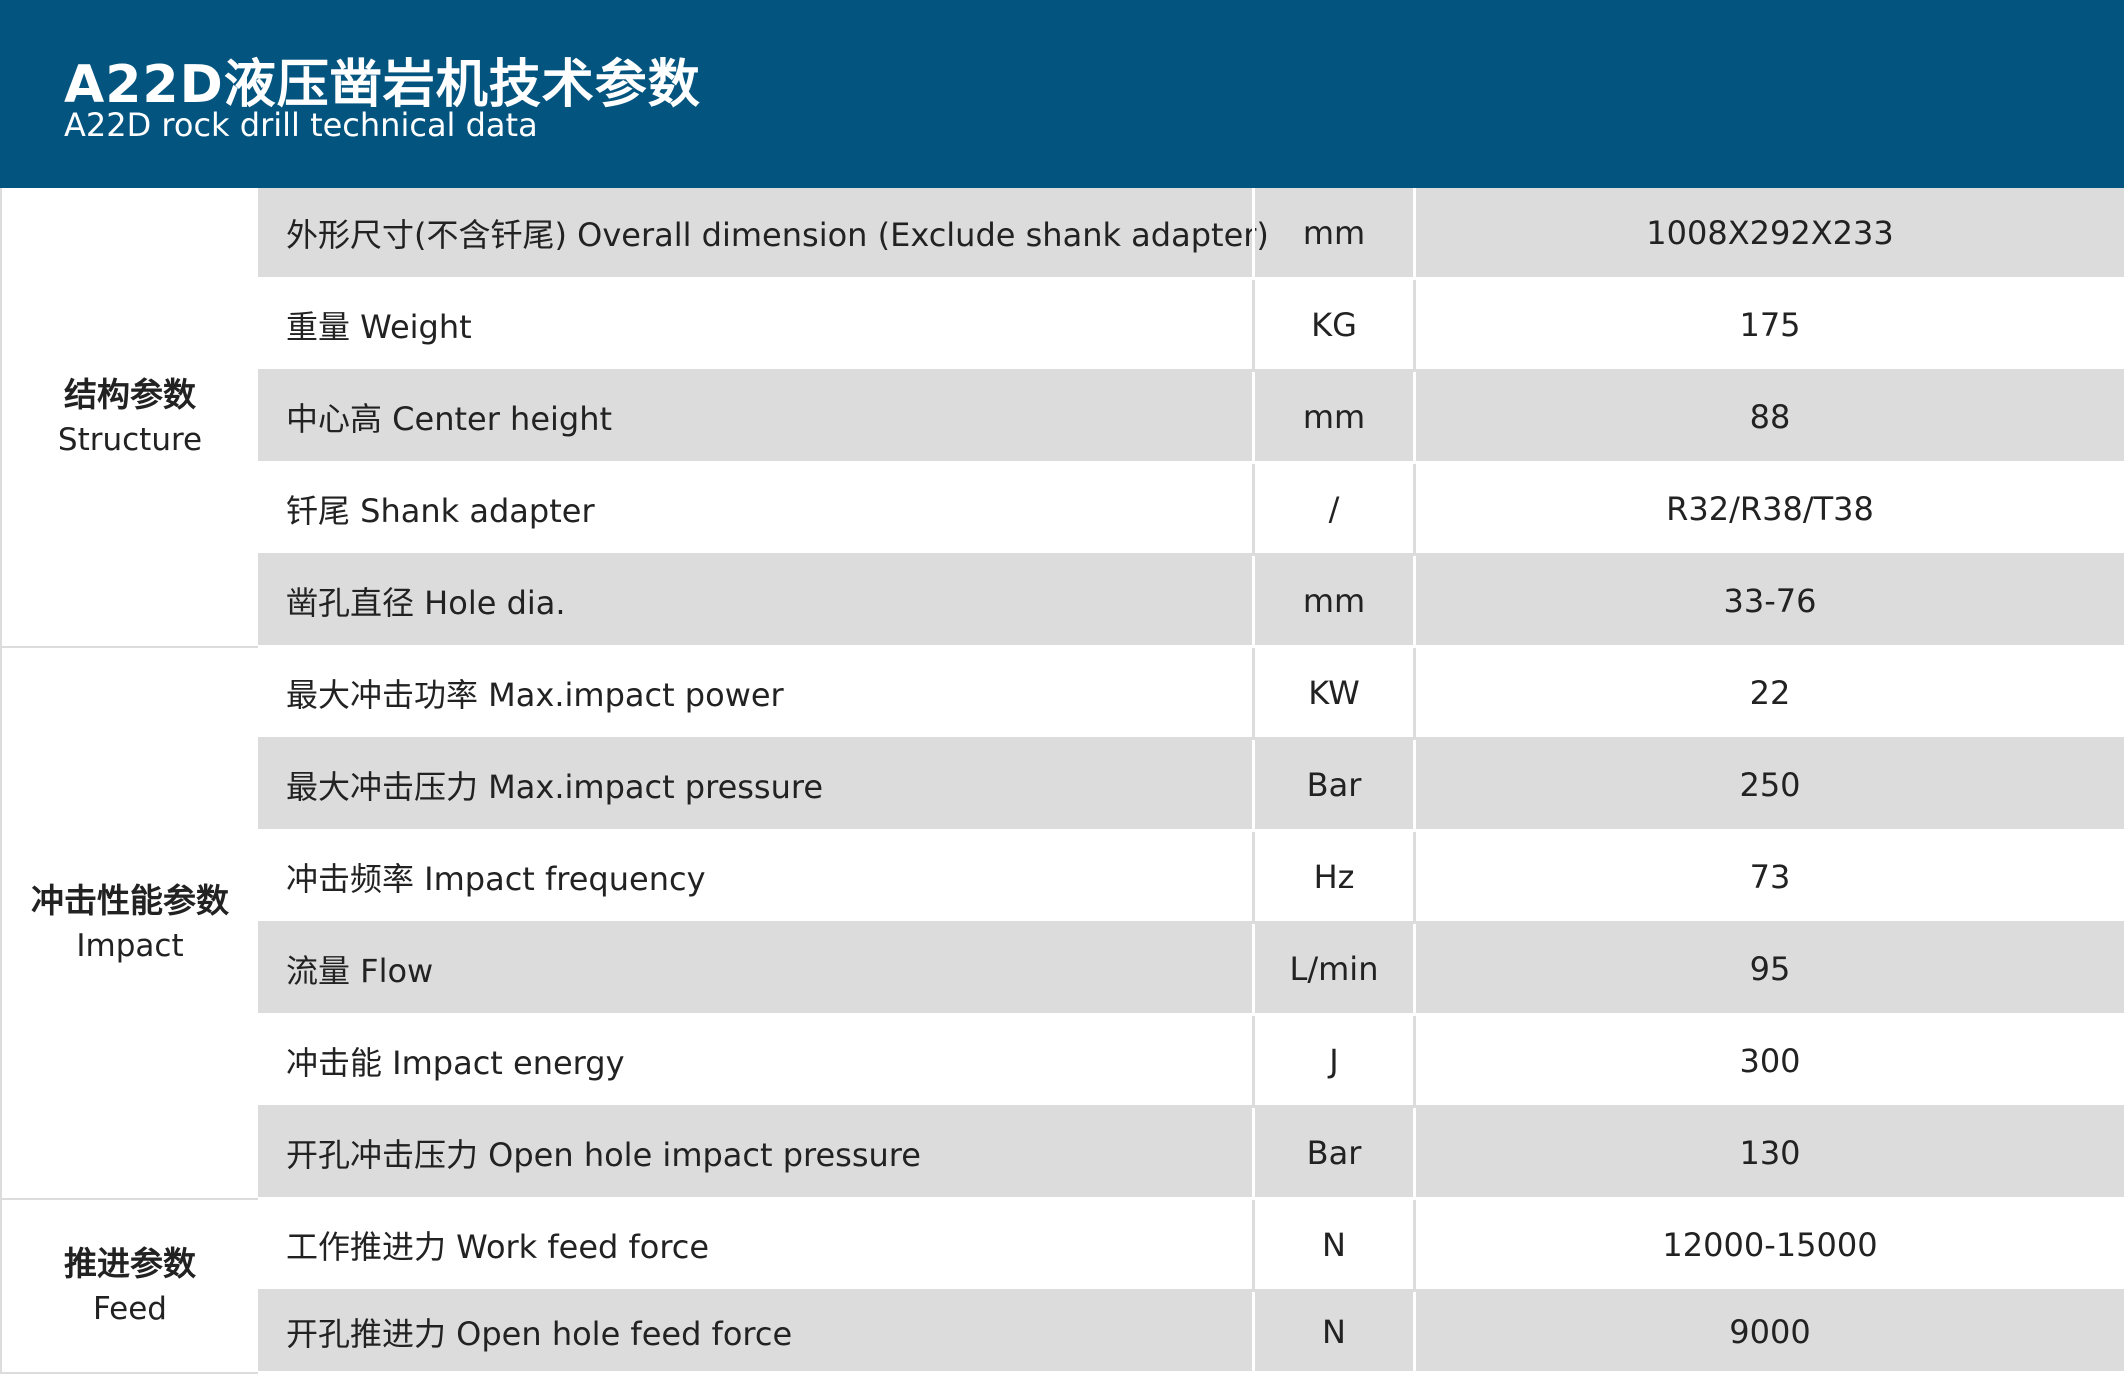  I want to click on group-label-cn: 冲击性能参数, so click(130, 900).